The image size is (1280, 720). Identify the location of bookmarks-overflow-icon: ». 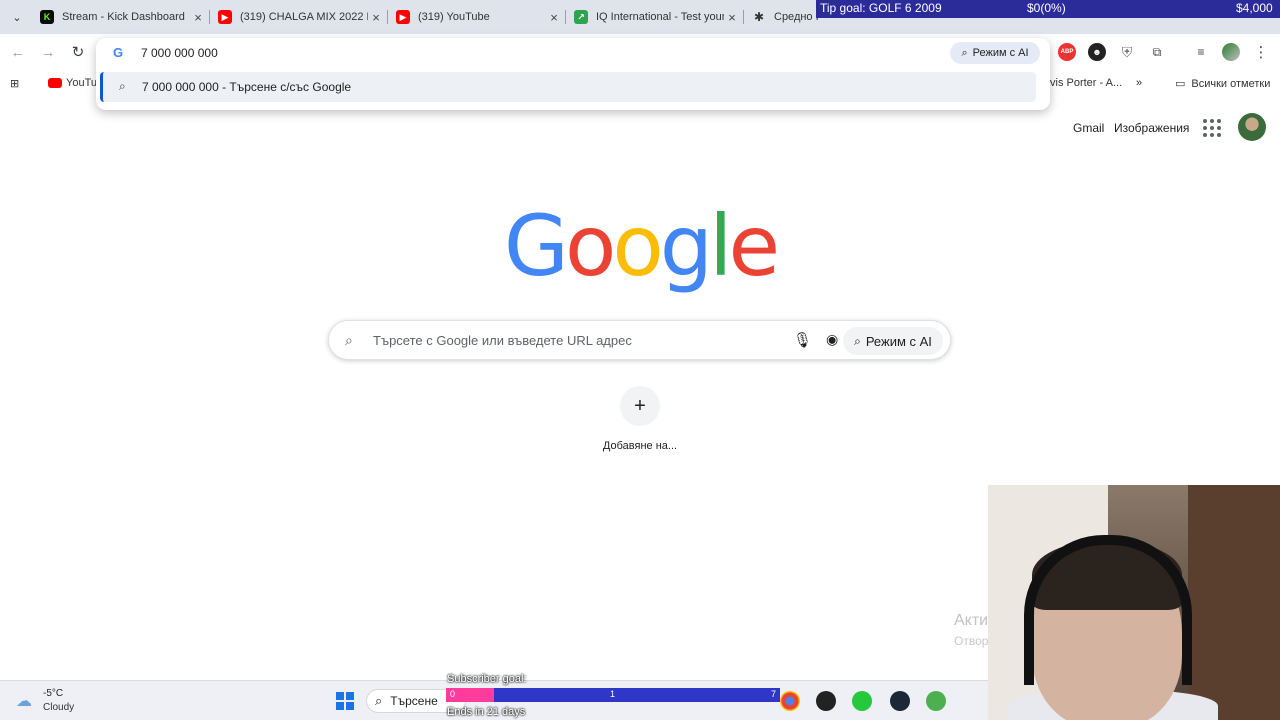
(1139, 83).